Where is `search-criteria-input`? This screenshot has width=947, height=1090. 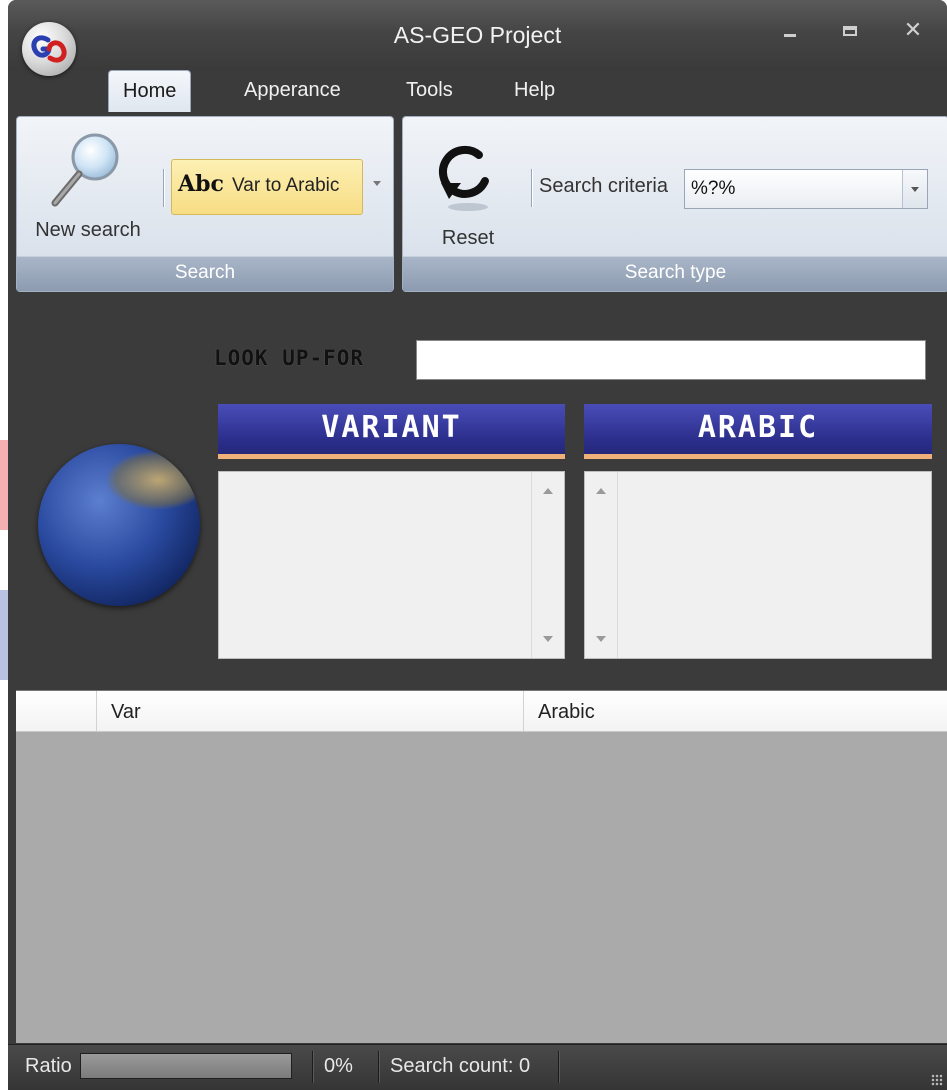 search-criteria-input is located at coordinates (789, 189).